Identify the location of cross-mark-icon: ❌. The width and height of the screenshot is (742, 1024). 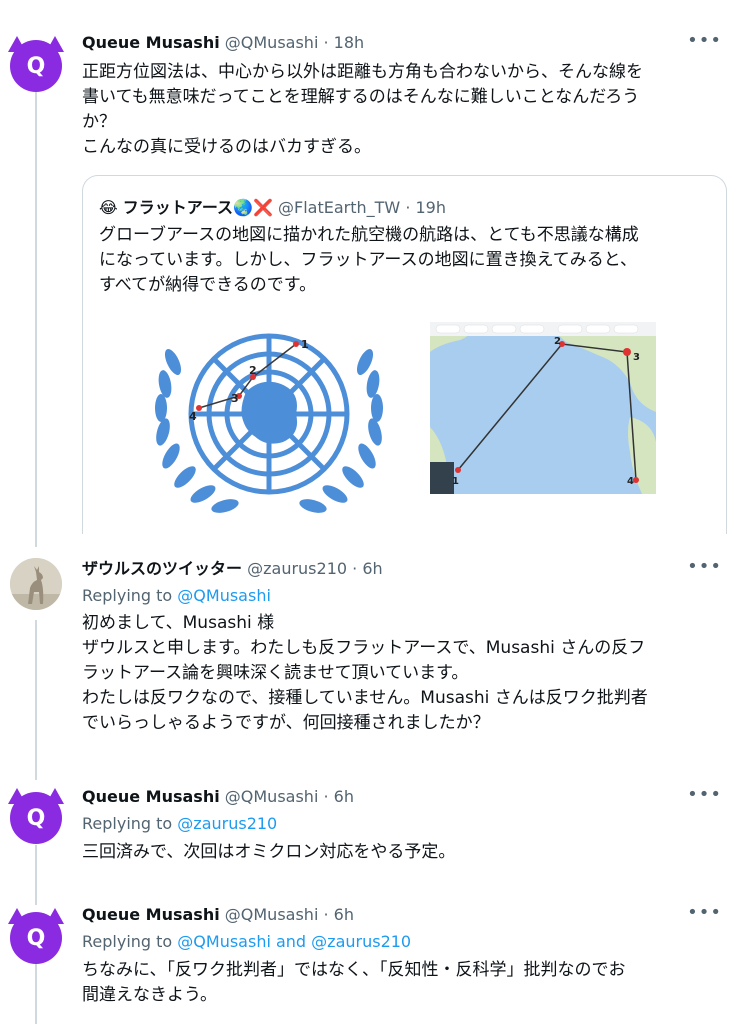
(262, 207).